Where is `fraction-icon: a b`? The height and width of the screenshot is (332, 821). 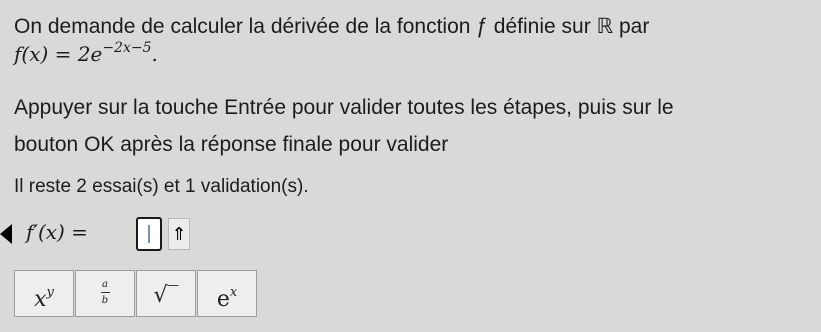
fraction-icon: a b is located at coordinates (105, 292).